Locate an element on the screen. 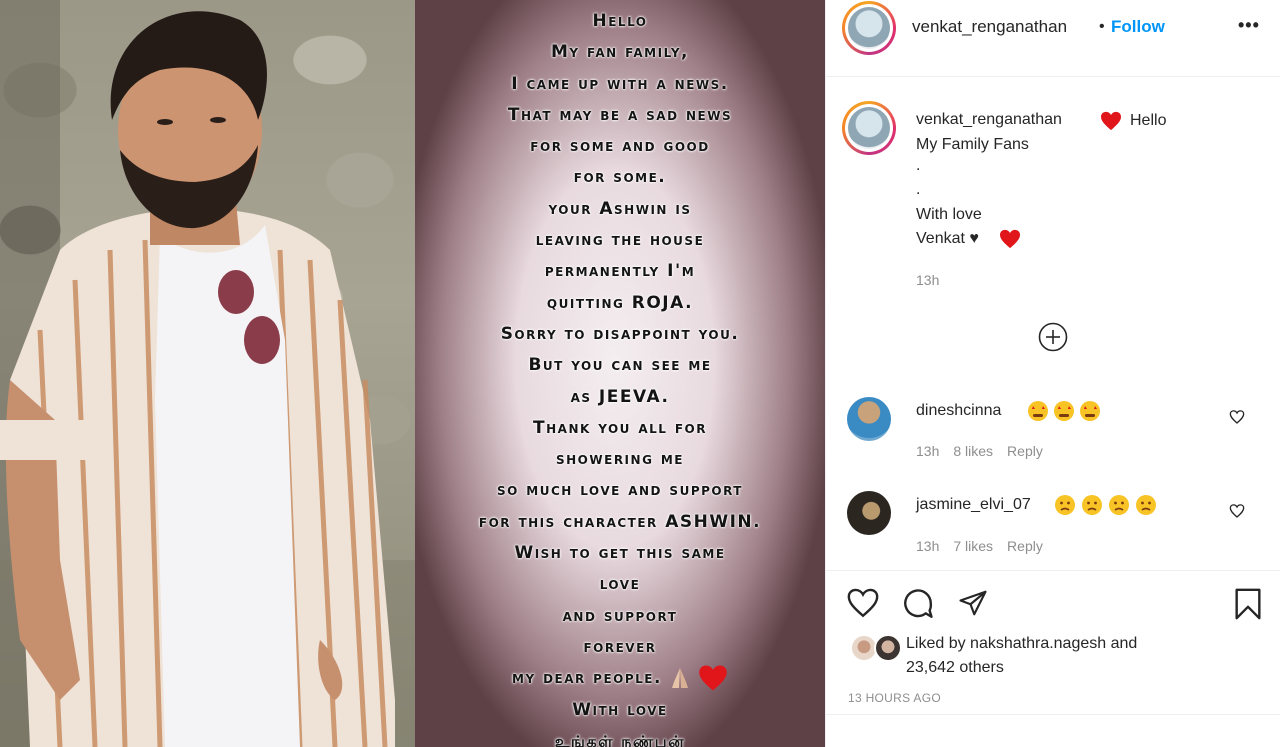 The width and height of the screenshot is (1280, 747). story-line: I came up with a news. is located at coordinates (620, 83).